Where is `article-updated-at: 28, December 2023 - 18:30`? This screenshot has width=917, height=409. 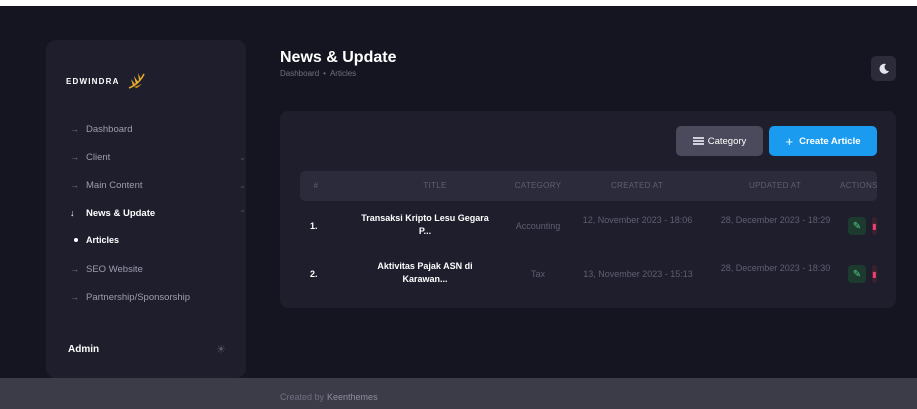 article-updated-at: 28, December 2023 - 18:30 is located at coordinates (775, 268).